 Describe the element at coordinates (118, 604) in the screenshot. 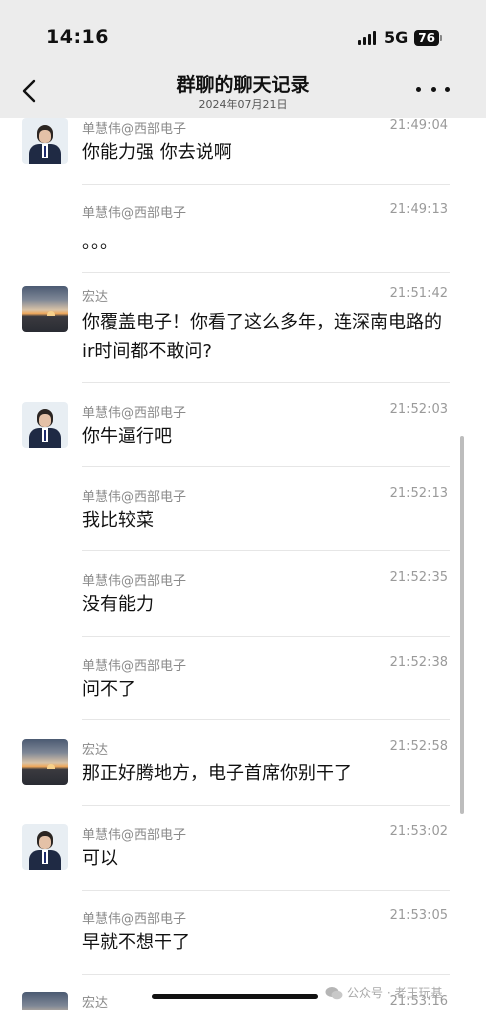

I see `message-text: 没有能力` at that location.